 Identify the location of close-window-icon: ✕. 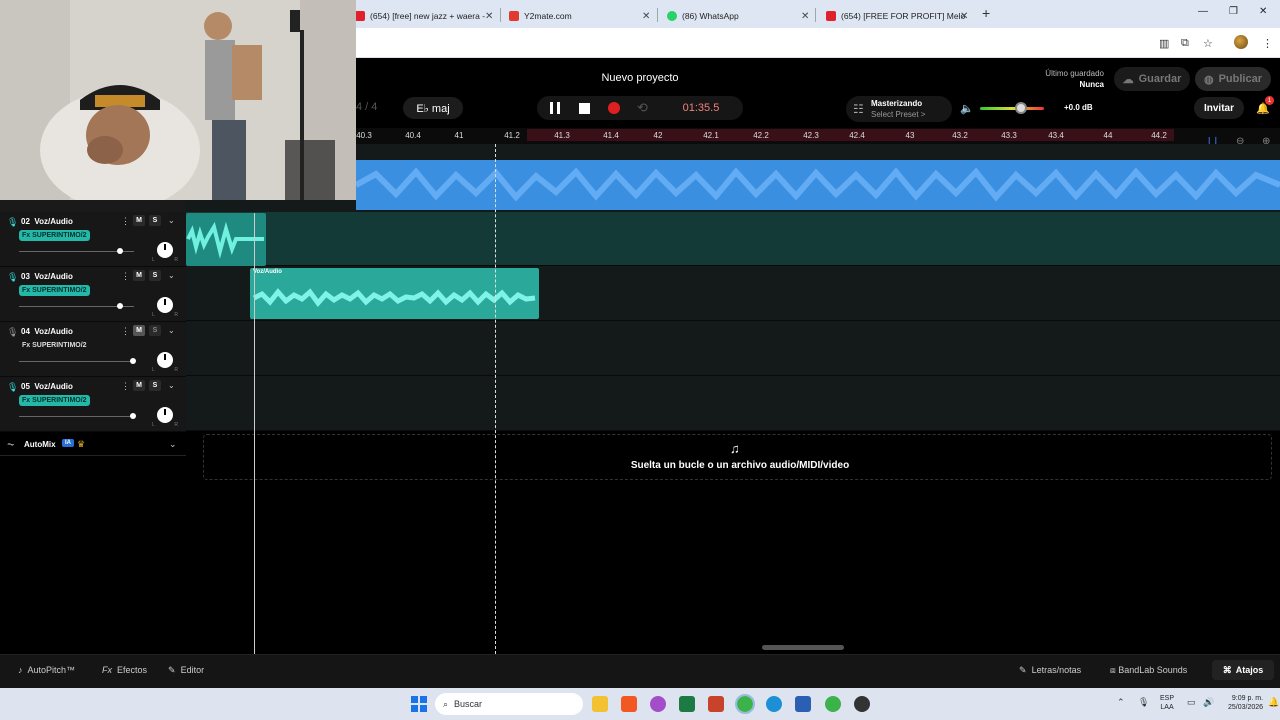
(1263, 11).